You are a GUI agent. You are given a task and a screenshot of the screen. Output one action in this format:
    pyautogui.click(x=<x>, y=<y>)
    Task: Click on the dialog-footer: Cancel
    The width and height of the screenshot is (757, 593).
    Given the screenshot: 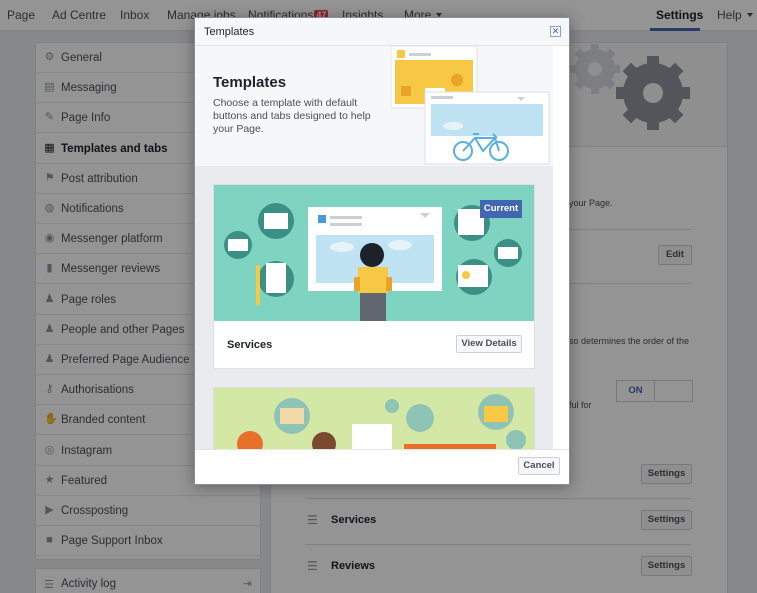 What is the action you would take?
    pyautogui.click(x=382, y=466)
    